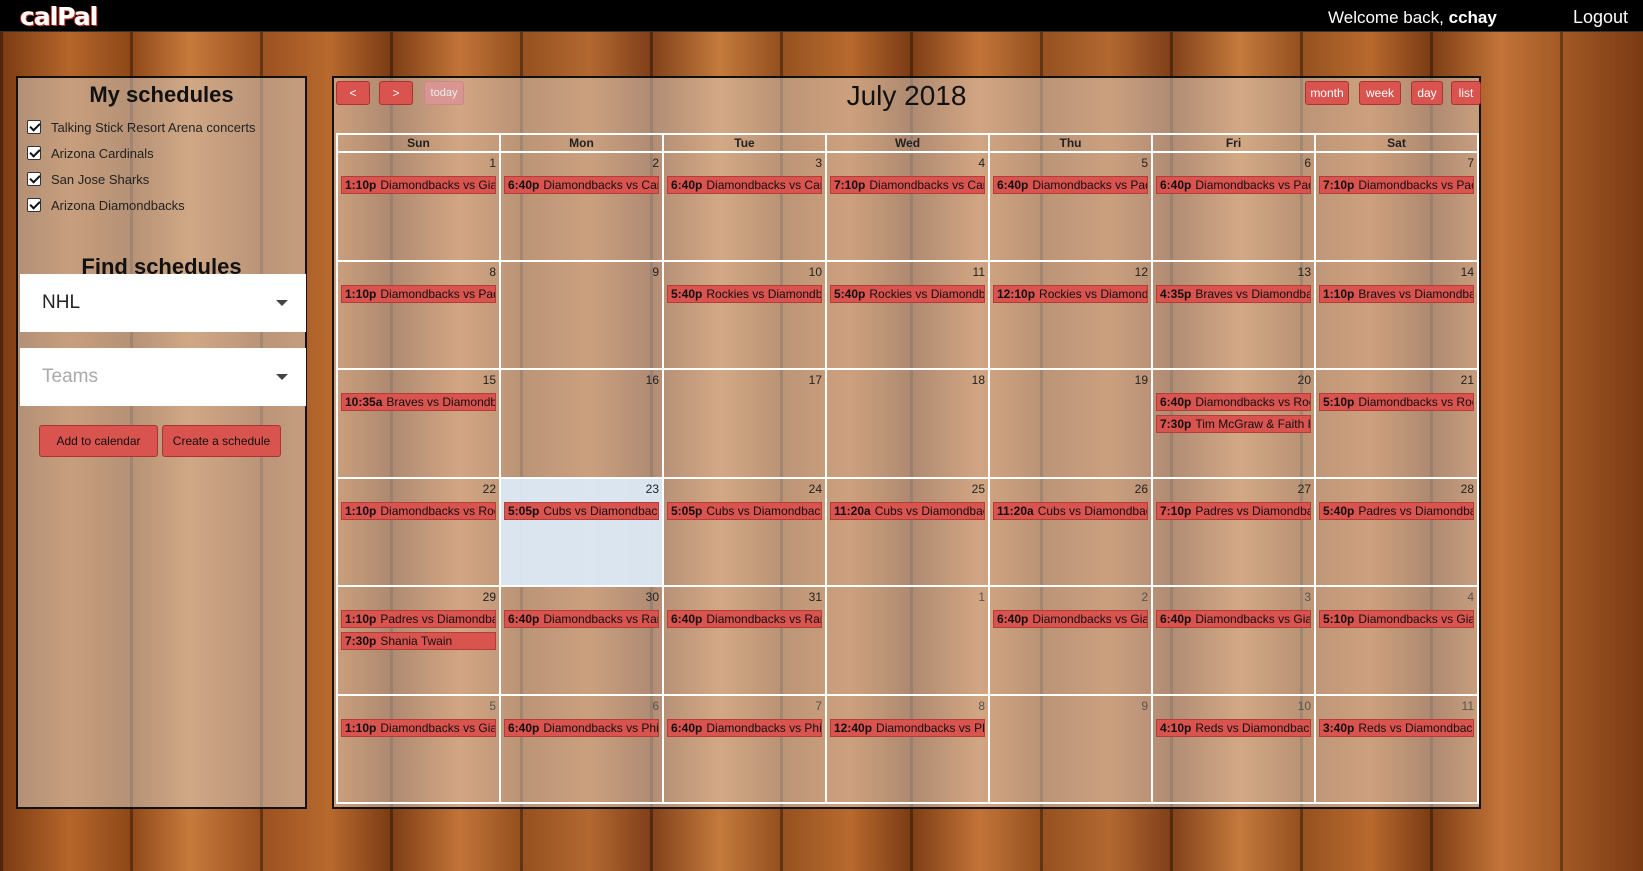 The height and width of the screenshot is (871, 1643). I want to click on day-cell-today: 23 5:05p Cubs vs Diamondbacks, so click(582, 531).